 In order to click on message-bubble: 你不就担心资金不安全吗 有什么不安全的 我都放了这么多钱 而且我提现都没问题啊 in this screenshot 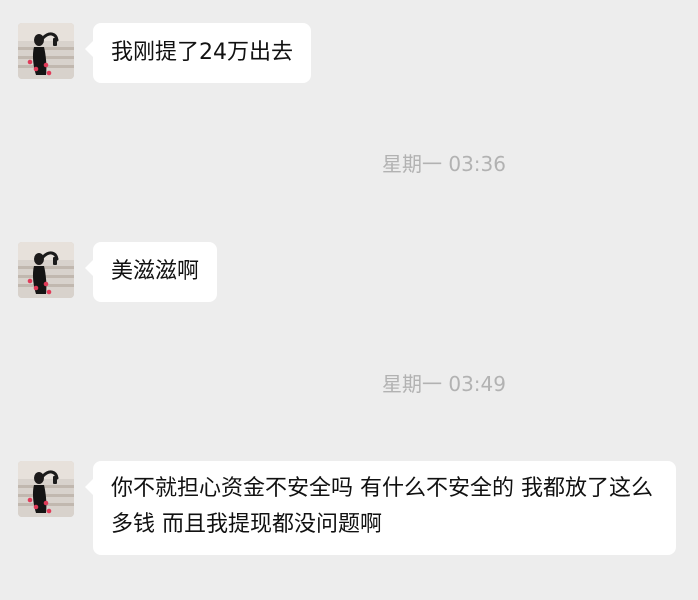, I will do `click(380, 508)`.